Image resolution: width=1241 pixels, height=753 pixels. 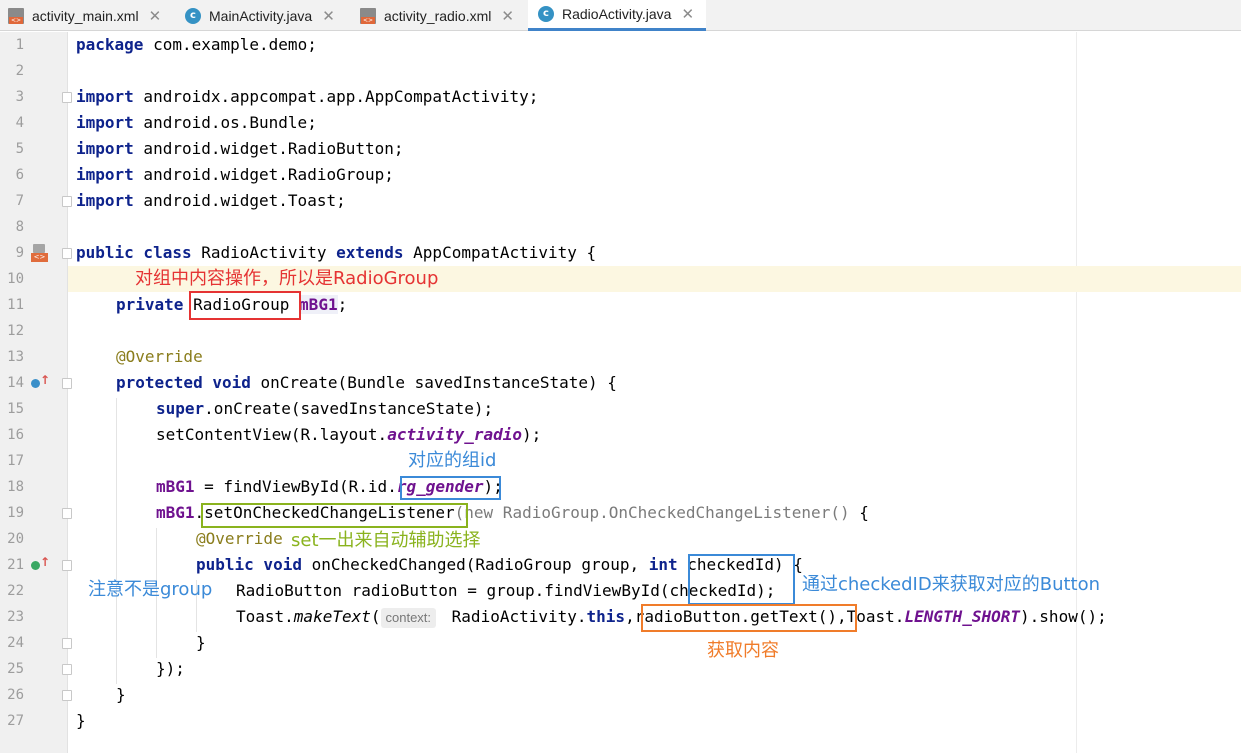 I want to click on right-margin-guide, so click(x=1076, y=392).